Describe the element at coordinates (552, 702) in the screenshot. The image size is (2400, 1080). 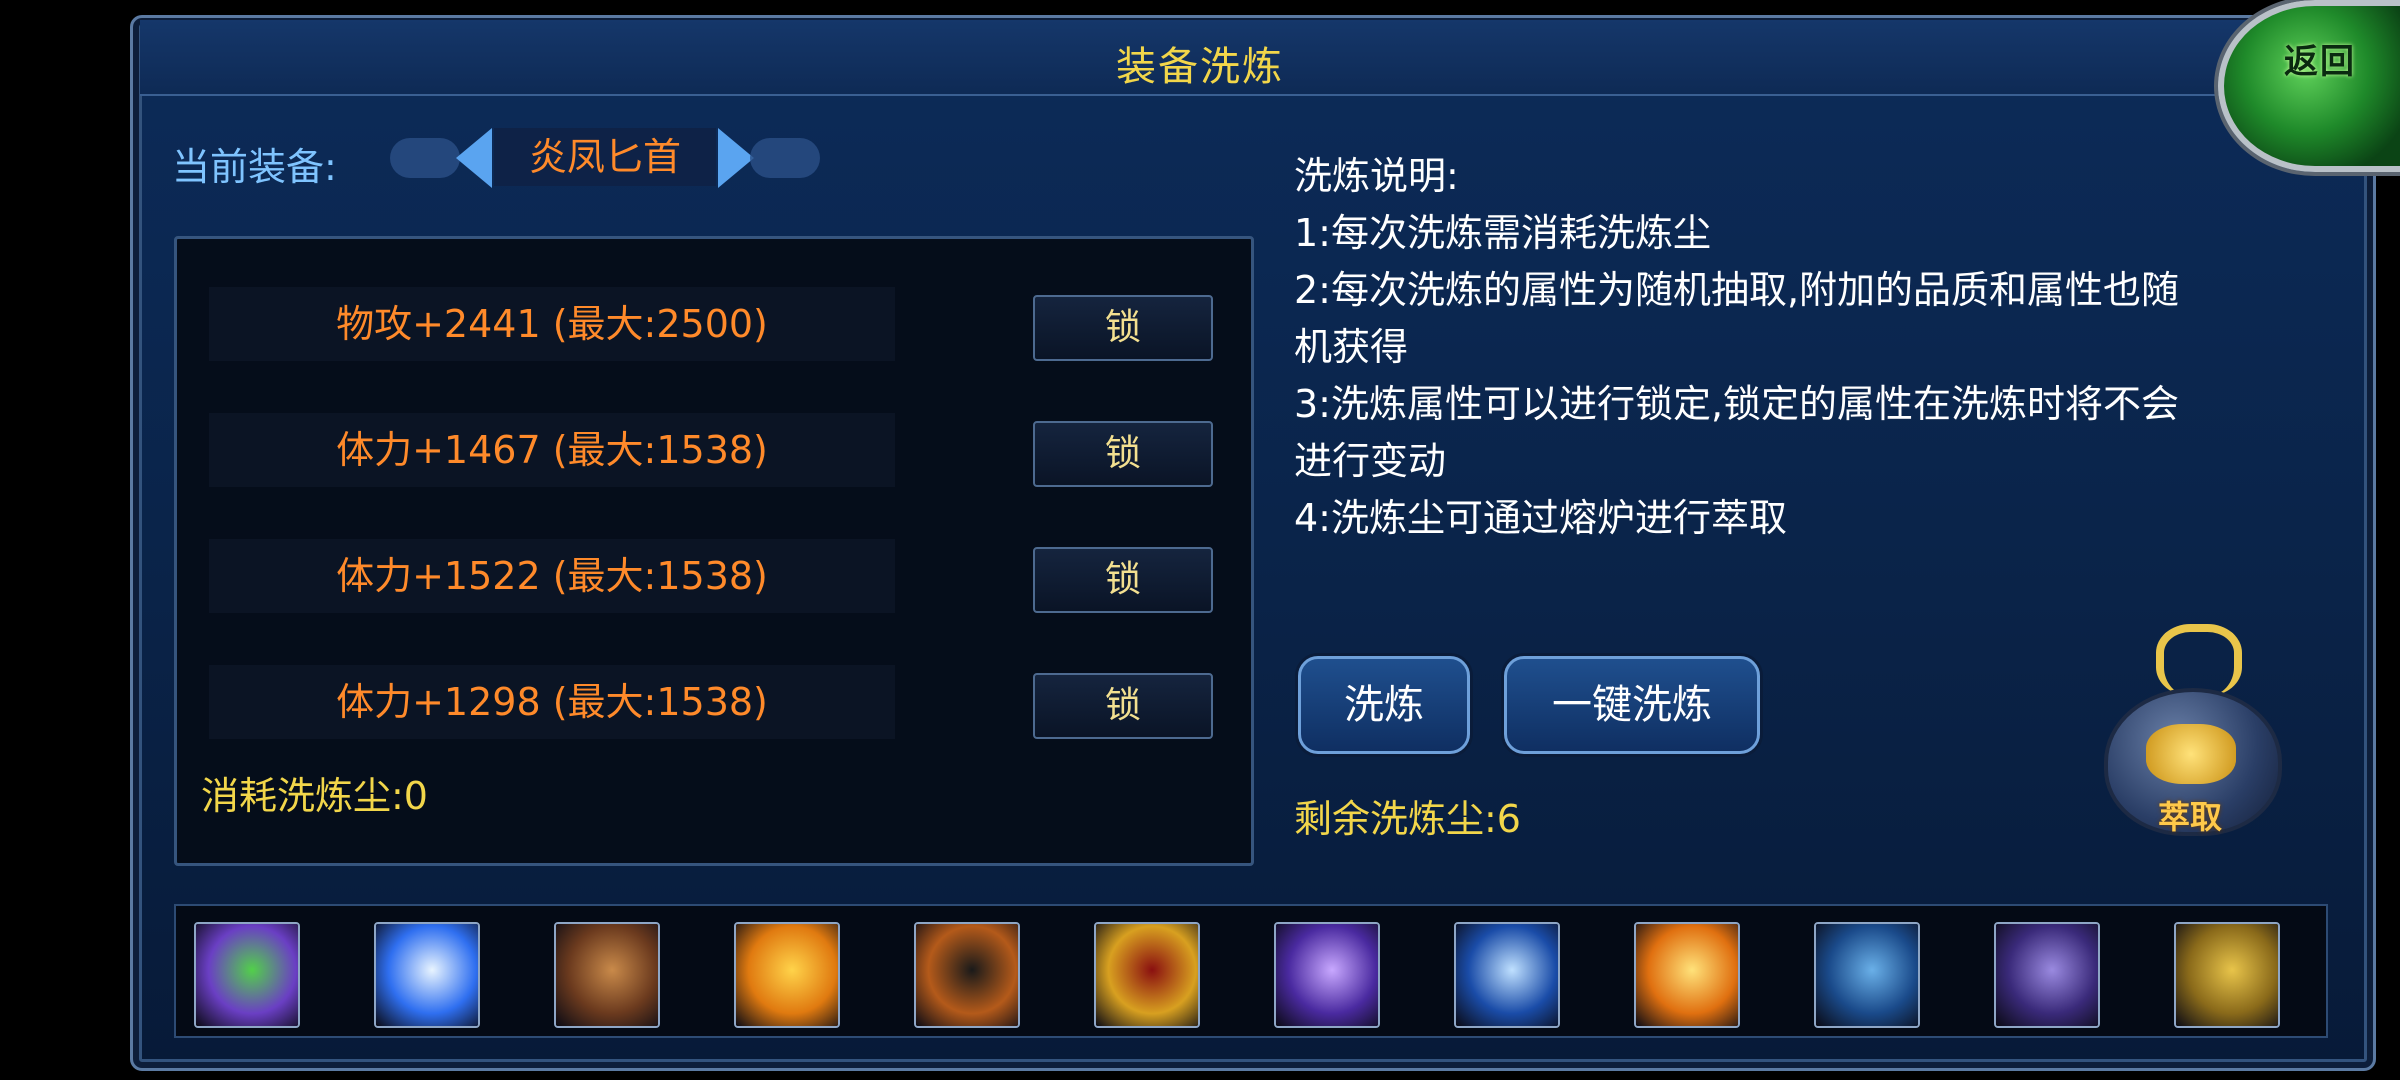
I see `stat-row-4: 体力+1298 (最大:1538)` at that location.